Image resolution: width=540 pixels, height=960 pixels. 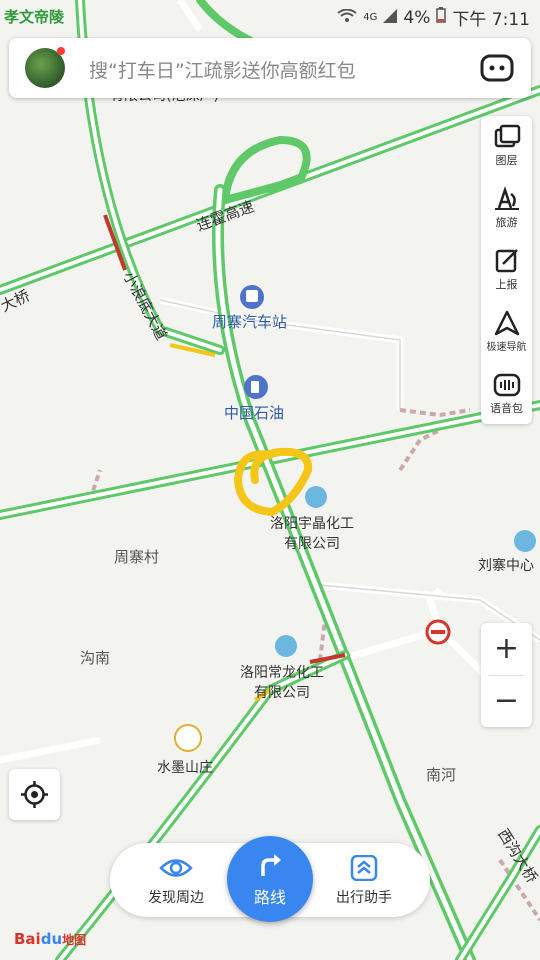 What do you see at coordinates (506, 701) in the screenshot?
I see `zoom-out-button: −` at bounding box center [506, 701].